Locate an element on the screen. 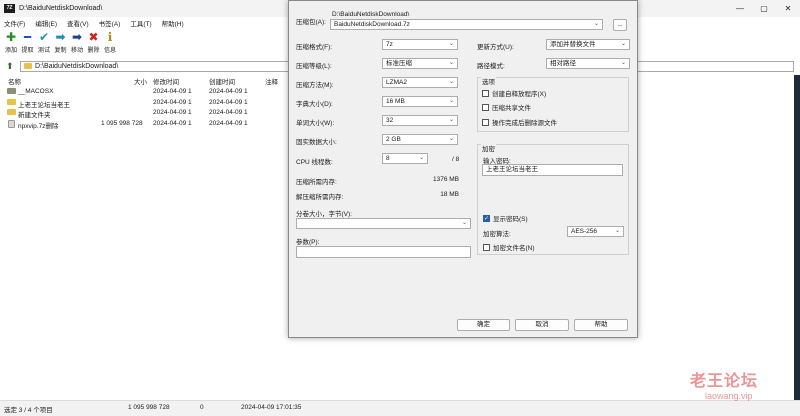 This screenshot has width=800, height=416. word-size-label: 单词大小(W): is located at coordinates (315, 123).